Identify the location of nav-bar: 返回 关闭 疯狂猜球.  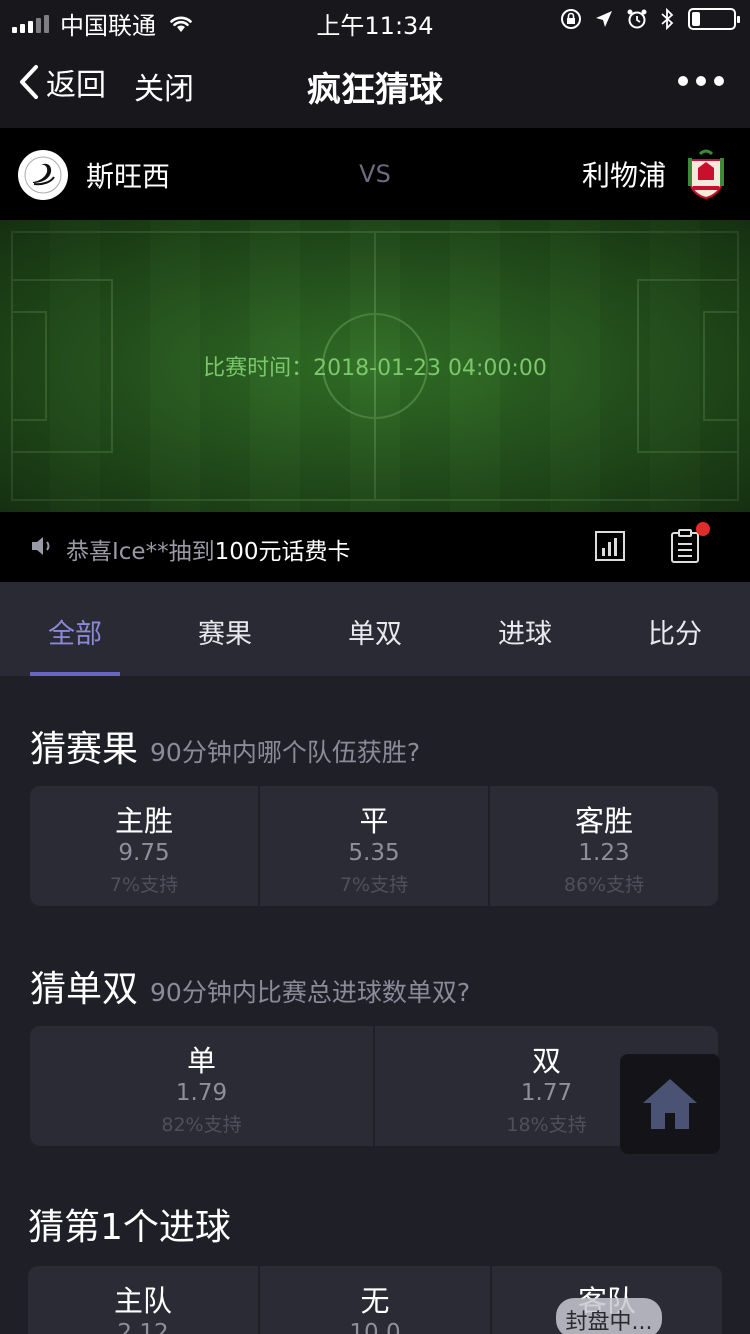
(375, 84).